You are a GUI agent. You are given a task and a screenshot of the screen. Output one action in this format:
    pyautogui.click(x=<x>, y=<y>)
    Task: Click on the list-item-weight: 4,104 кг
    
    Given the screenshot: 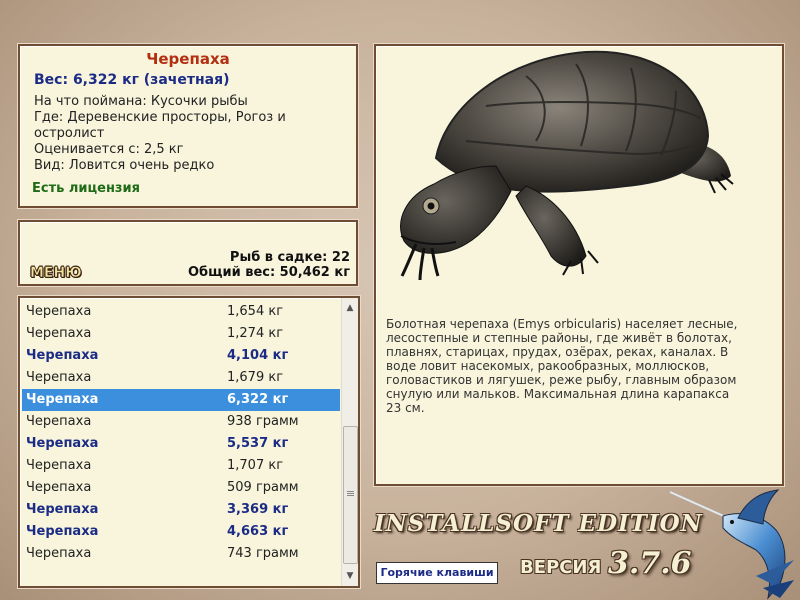 What is the action you would take?
    pyautogui.click(x=258, y=355)
    